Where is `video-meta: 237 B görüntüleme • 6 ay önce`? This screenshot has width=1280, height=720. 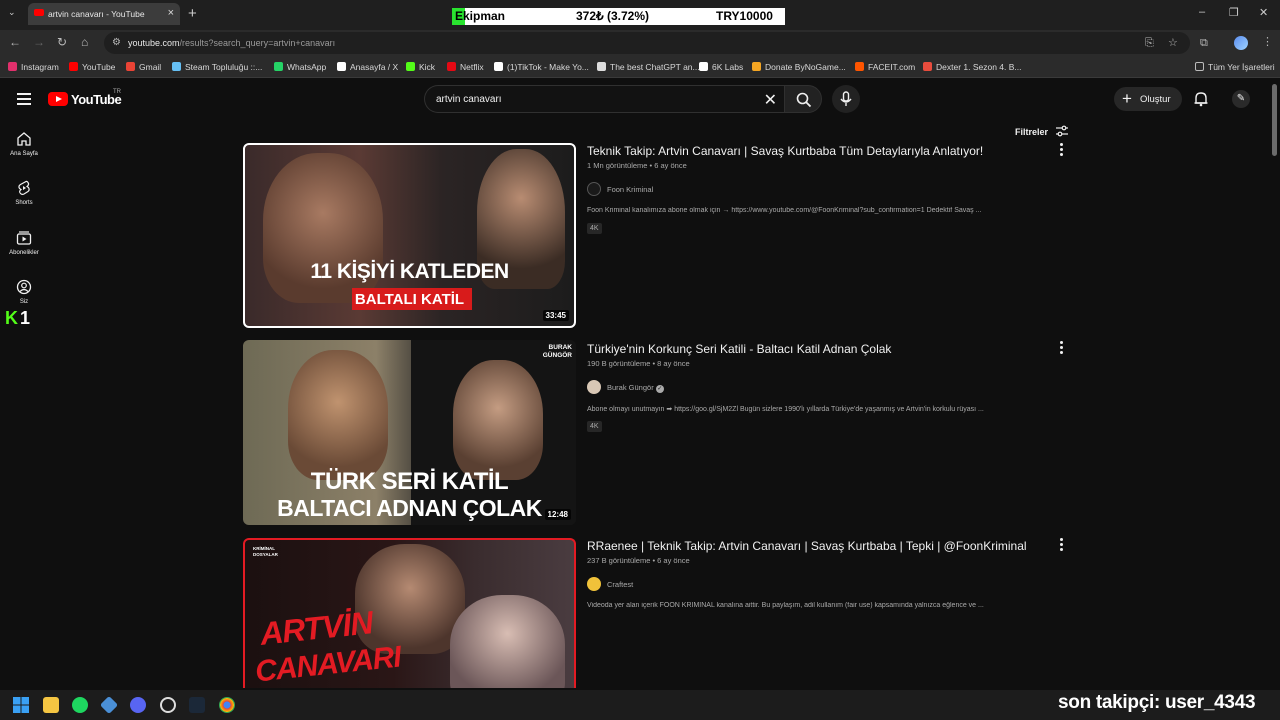
video-meta: 237 B görüntüleme • 6 ay önce is located at coordinates (638, 560).